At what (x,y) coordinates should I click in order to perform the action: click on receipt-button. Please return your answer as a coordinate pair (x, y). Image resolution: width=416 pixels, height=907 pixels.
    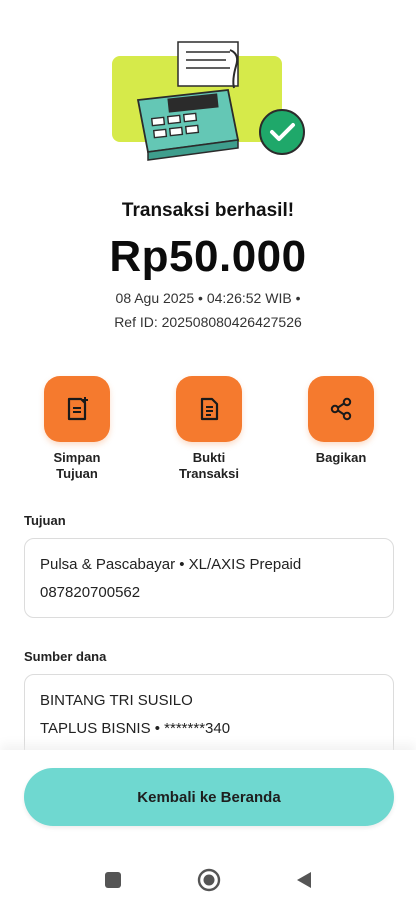
    Looking at the image, I should click on (209, 409).